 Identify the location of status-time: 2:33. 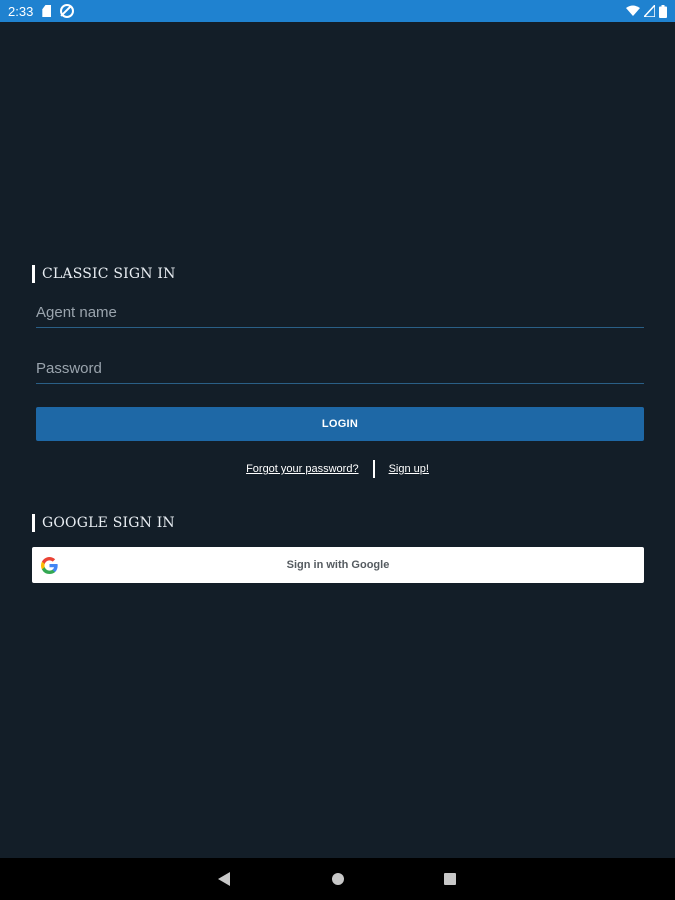
(21, 11).